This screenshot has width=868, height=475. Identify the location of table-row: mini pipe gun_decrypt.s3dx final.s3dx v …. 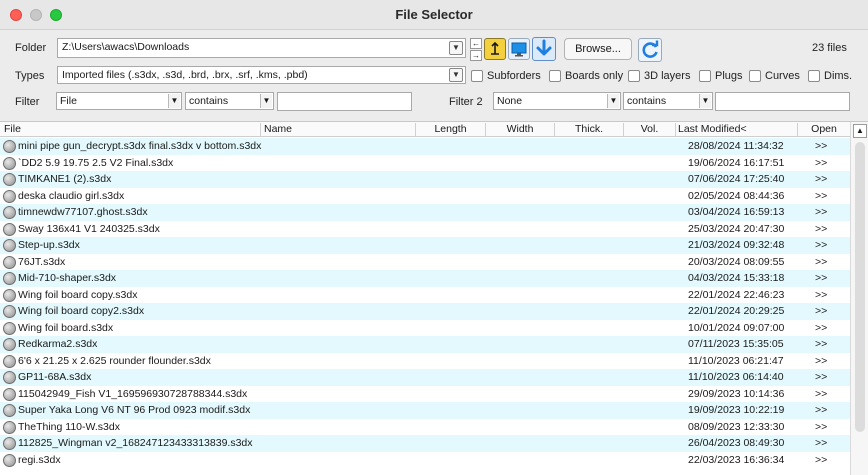
(425, 146).